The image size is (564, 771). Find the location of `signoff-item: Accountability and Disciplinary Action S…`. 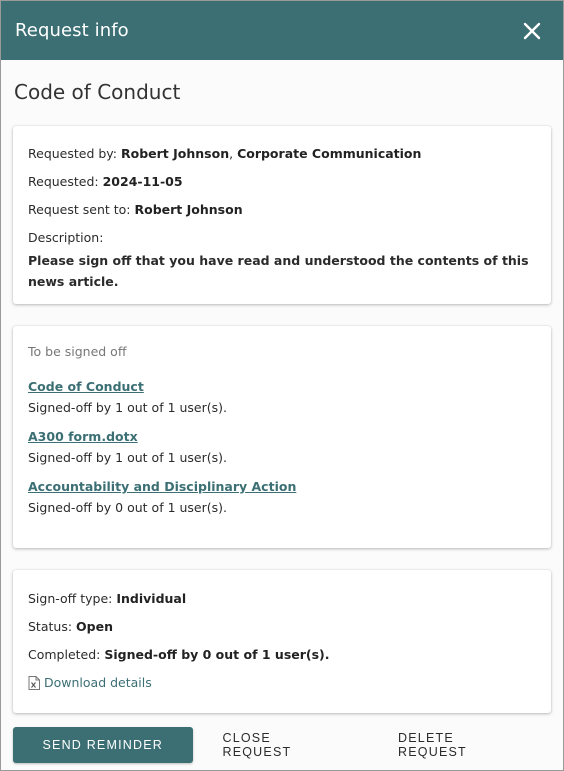

signoff-item: Accountability and Disciplinary Action S… is located at coordinates (282, 497).